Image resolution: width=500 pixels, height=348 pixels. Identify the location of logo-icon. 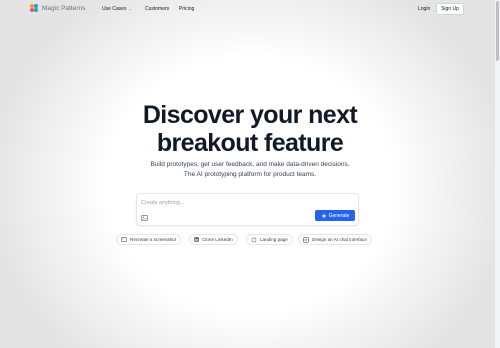
(34, 8).